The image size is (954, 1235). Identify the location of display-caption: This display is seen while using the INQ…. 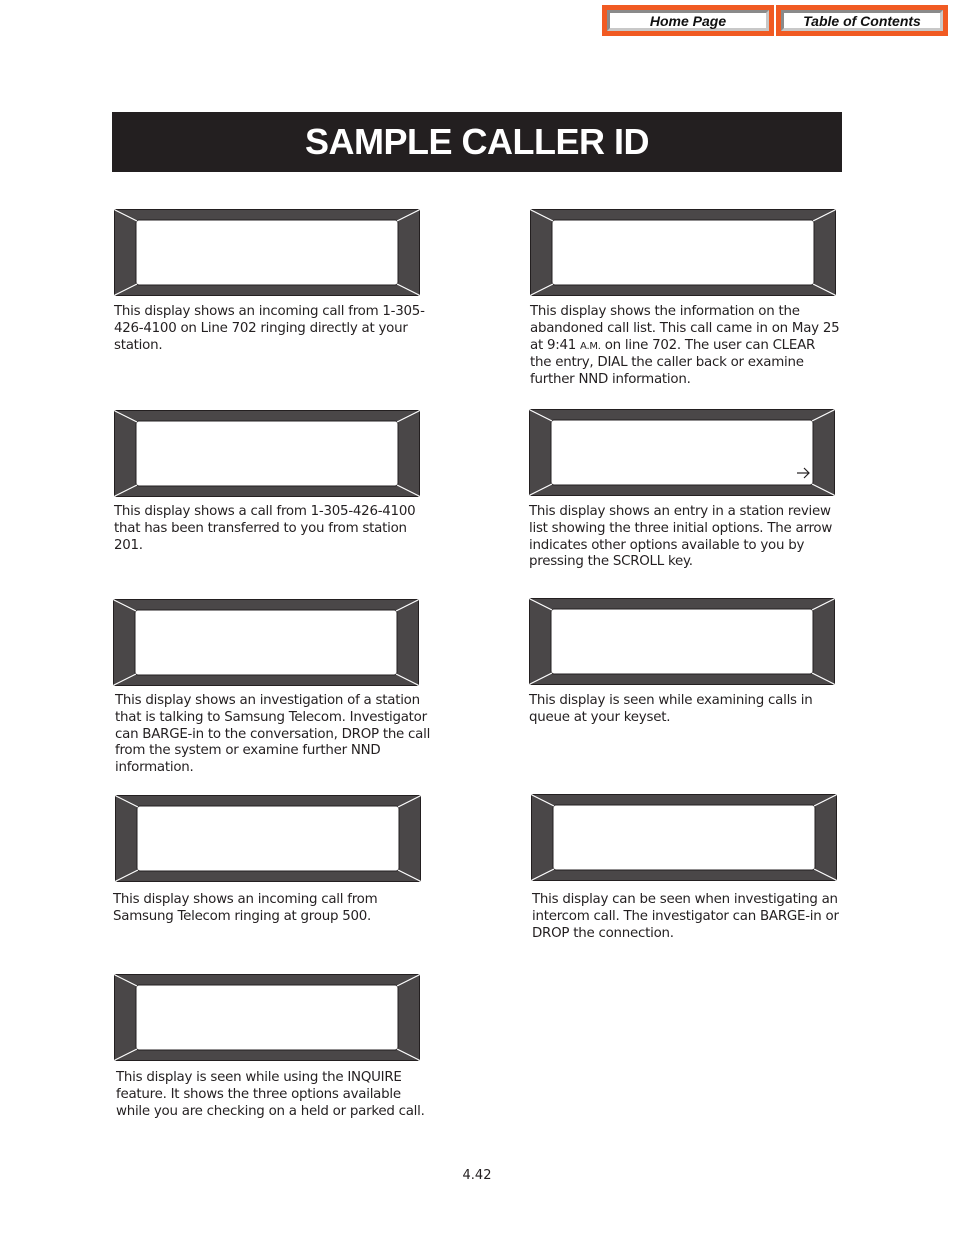
(270, 1094).